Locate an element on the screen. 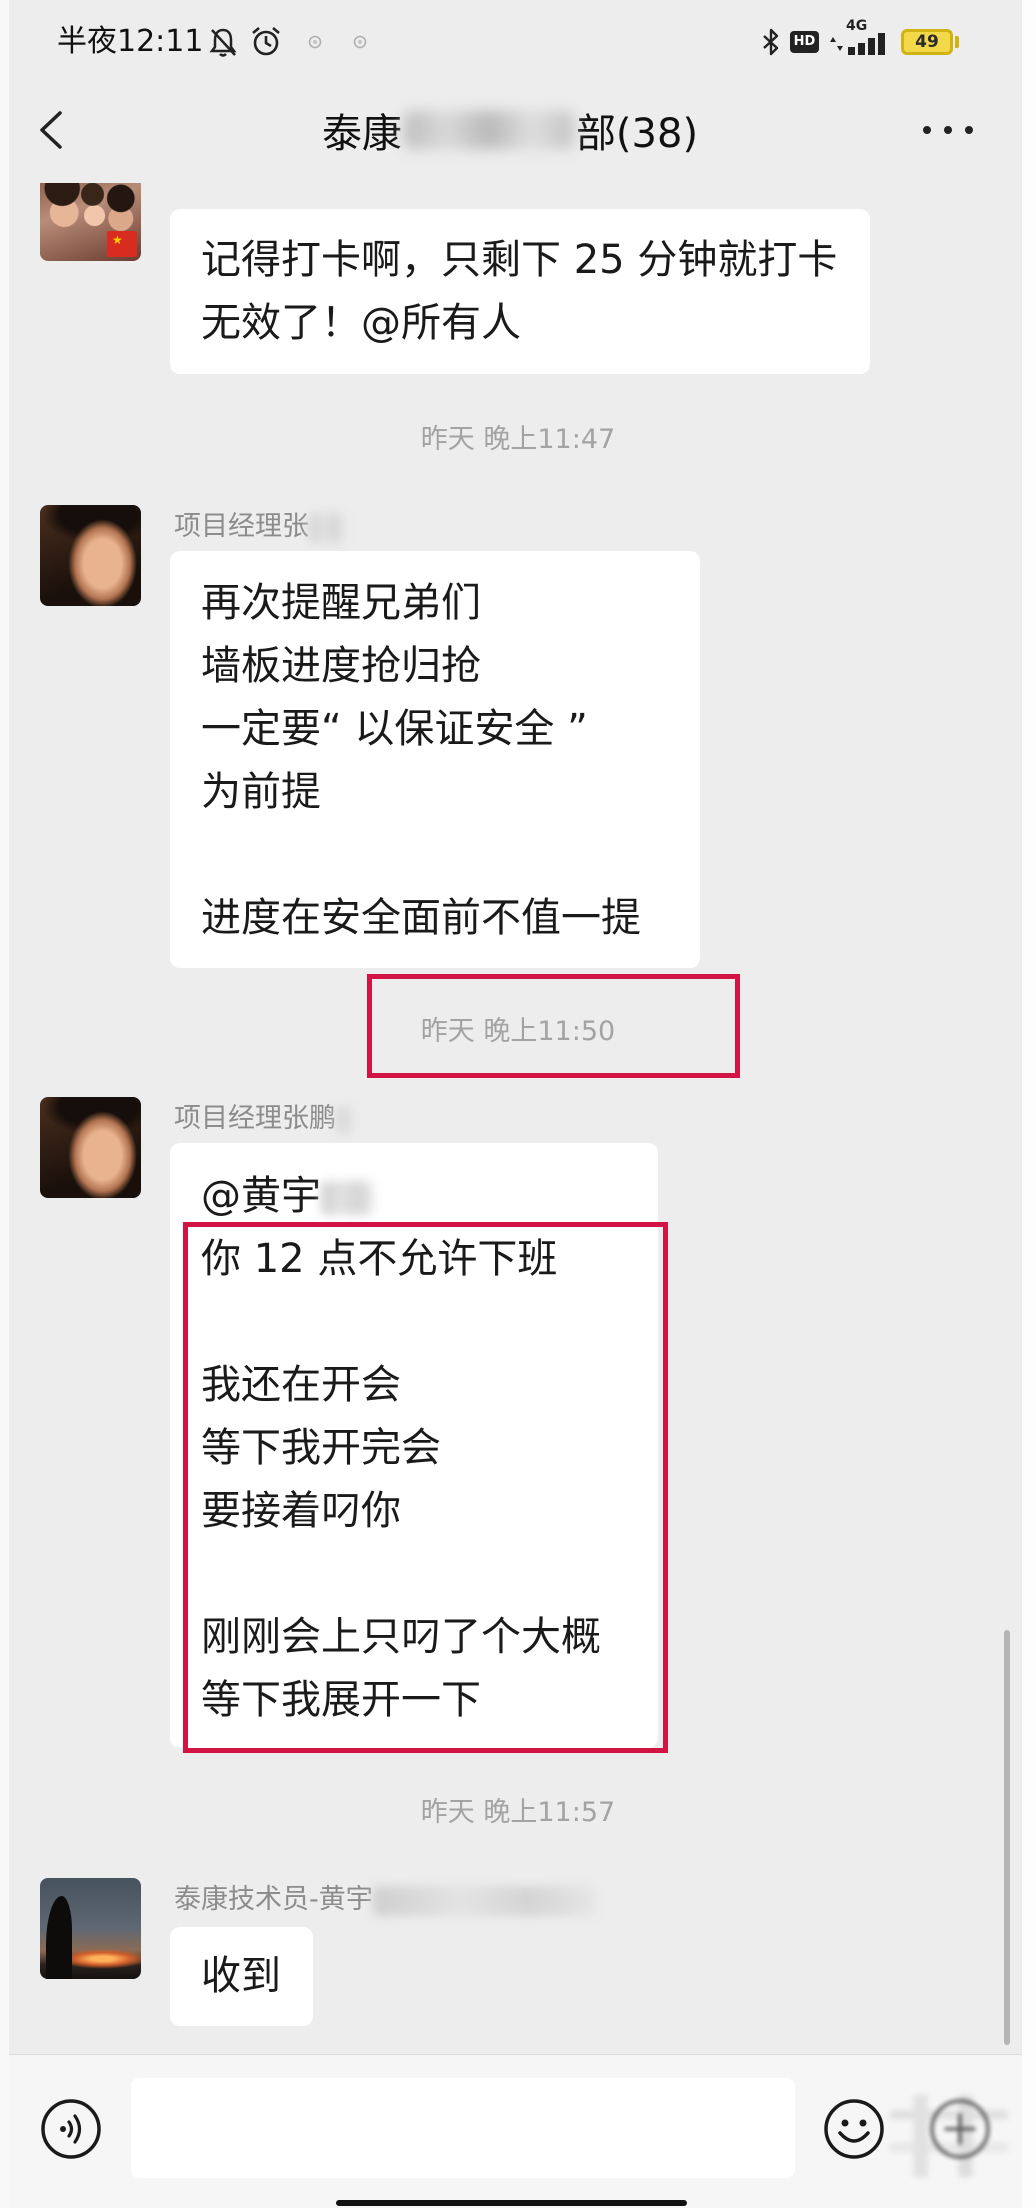 The image size is (1036, 2208). sender-name: 项目经理张鹏 is located at coordinates (263, 1119).